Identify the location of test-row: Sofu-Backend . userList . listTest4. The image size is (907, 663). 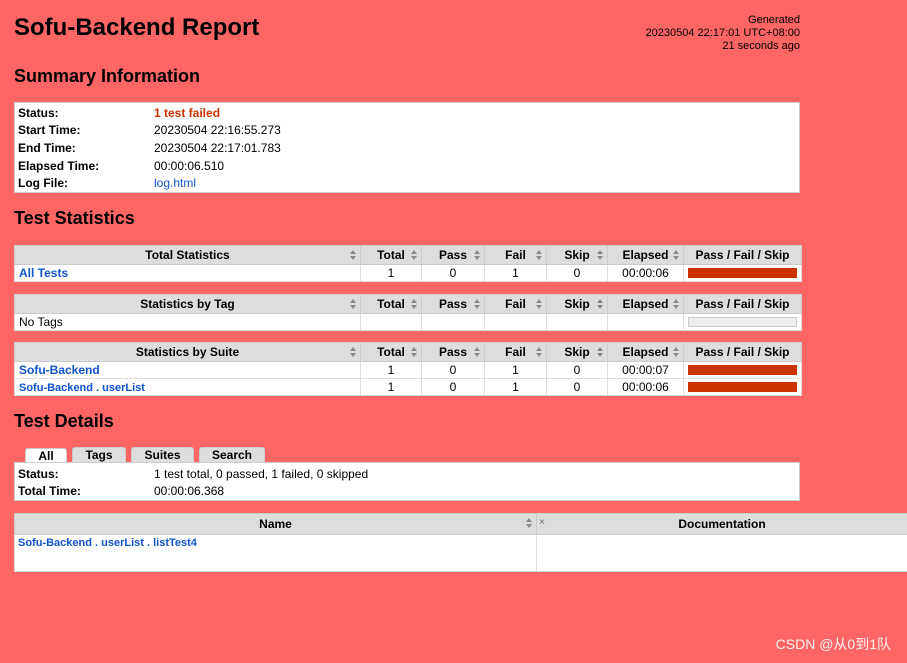
(460, 553).